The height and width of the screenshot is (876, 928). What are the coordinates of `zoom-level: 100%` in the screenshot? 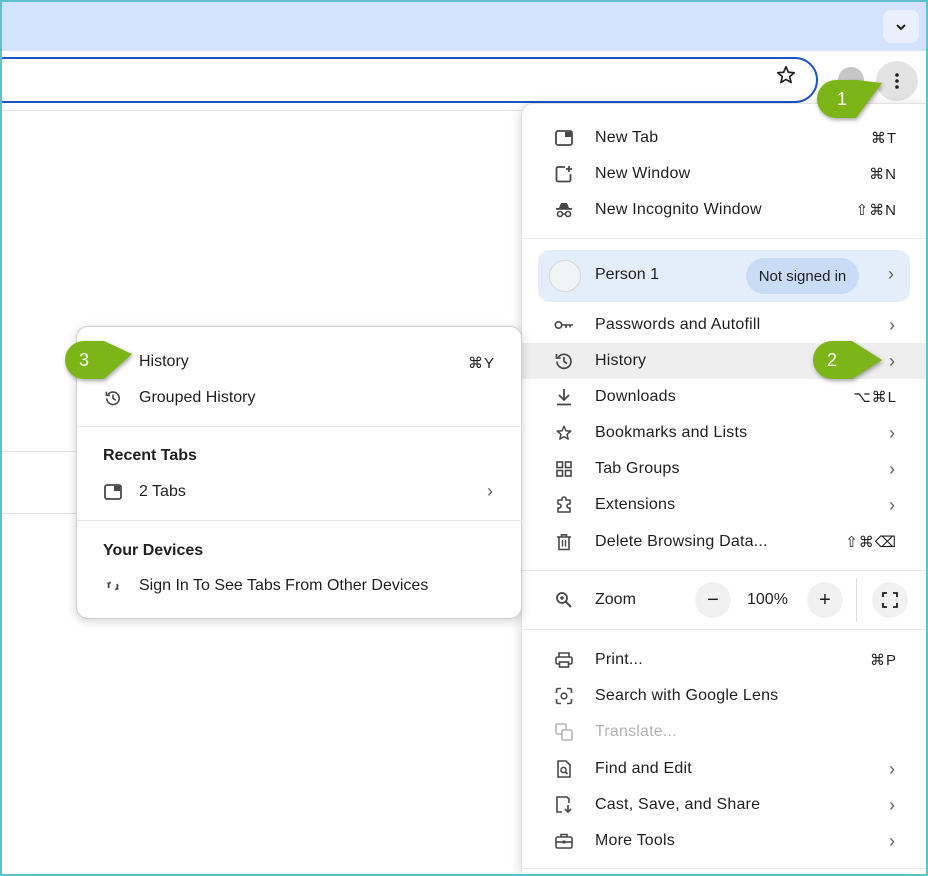 It's located at (767, 599).